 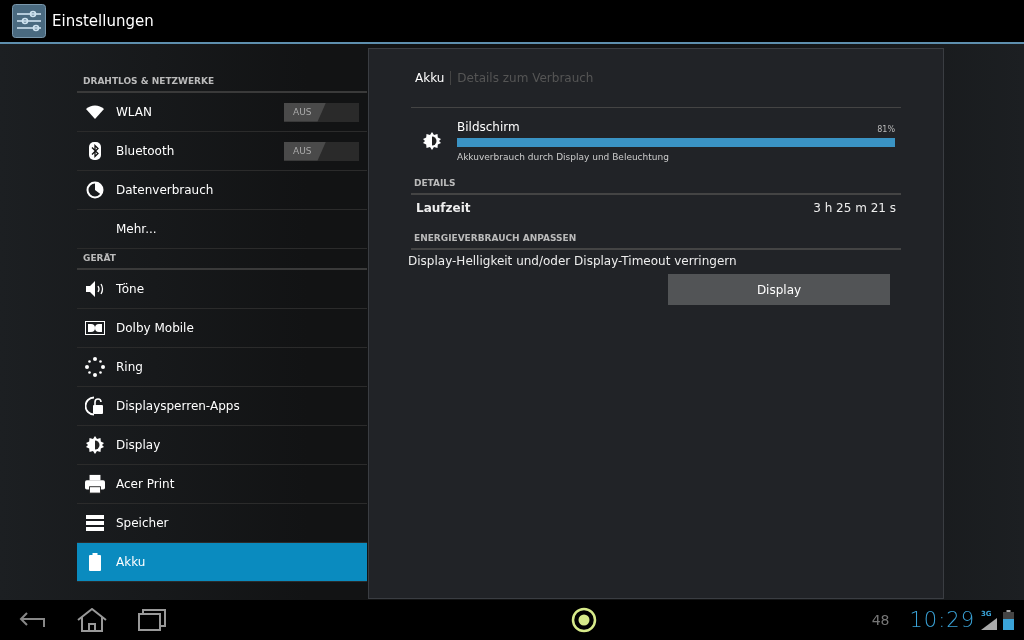 I want to click on settings-item: Ring, so click(x=222, y=367).